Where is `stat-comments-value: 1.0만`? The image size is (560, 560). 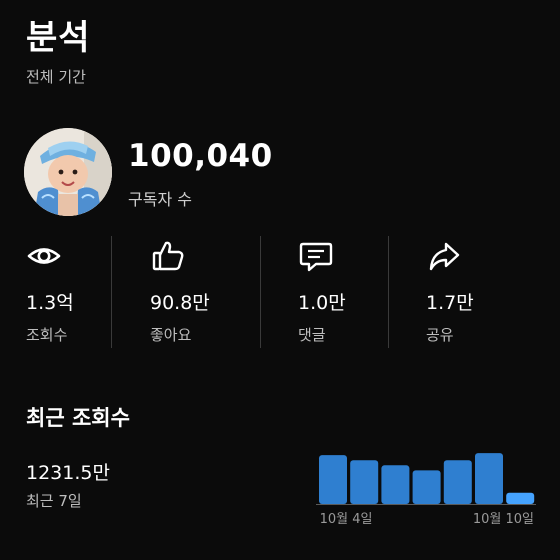
stat-comments-value: 1.0만 is located at coordinates (322, 303).